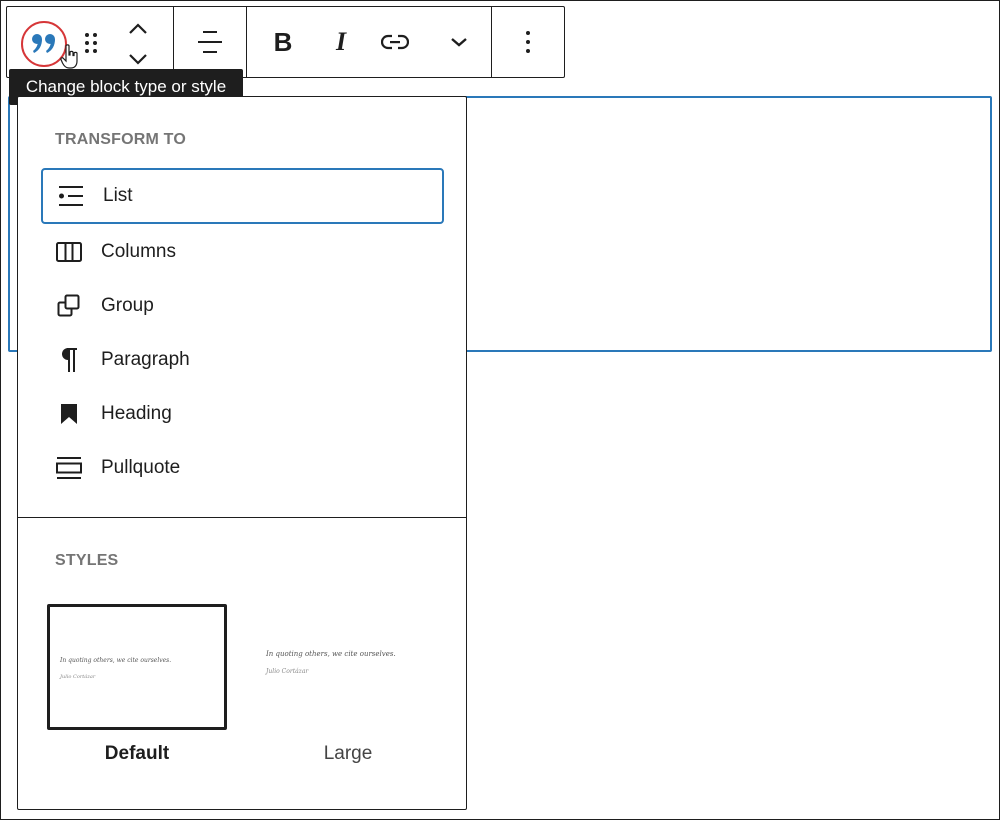  I want to click on transform-item-paragraph: Paragraph, so click(242, 360).